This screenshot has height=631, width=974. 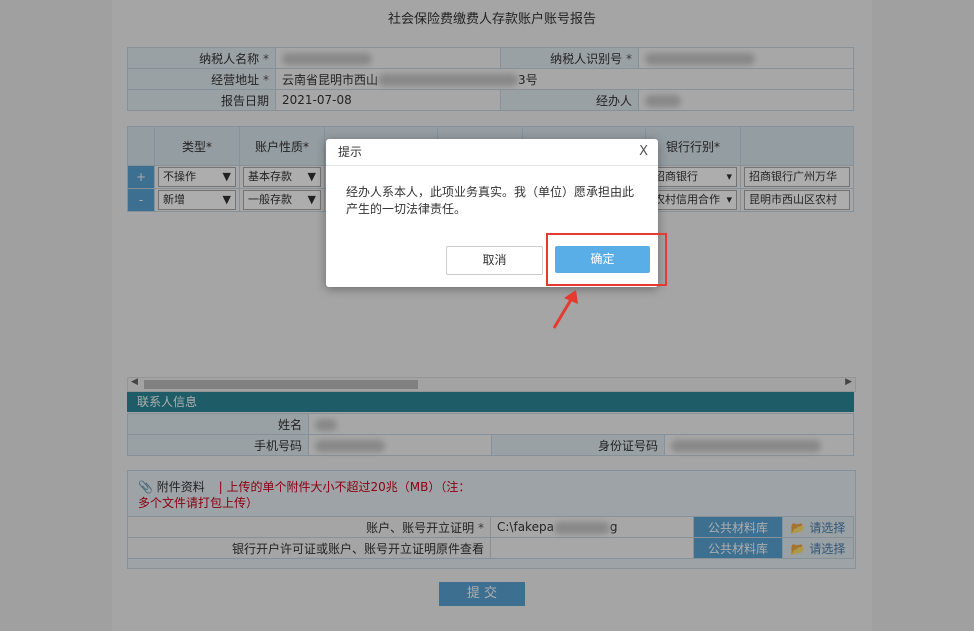 What do you see at coordinates (494, 260) in the screenshot?
I see `cancel-button: 取消` at bounding box center [494, 260].